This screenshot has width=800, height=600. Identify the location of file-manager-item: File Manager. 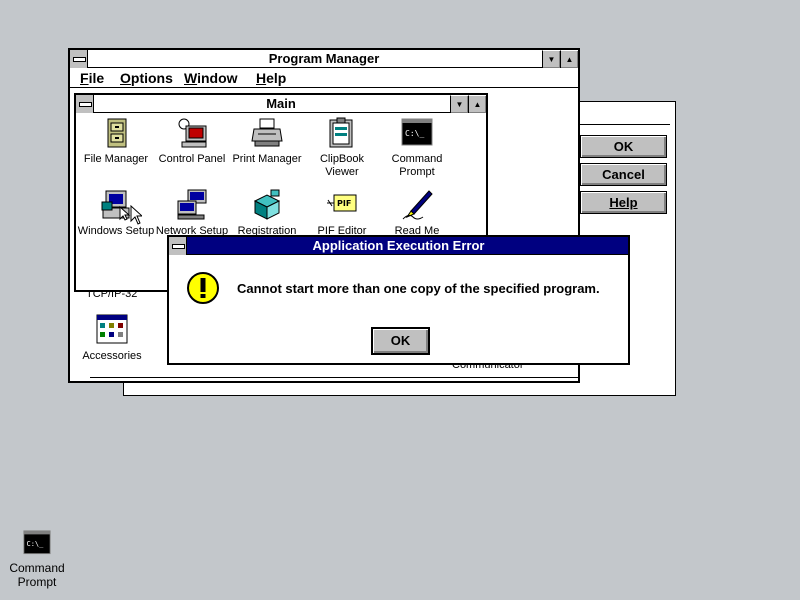
(116, 141).